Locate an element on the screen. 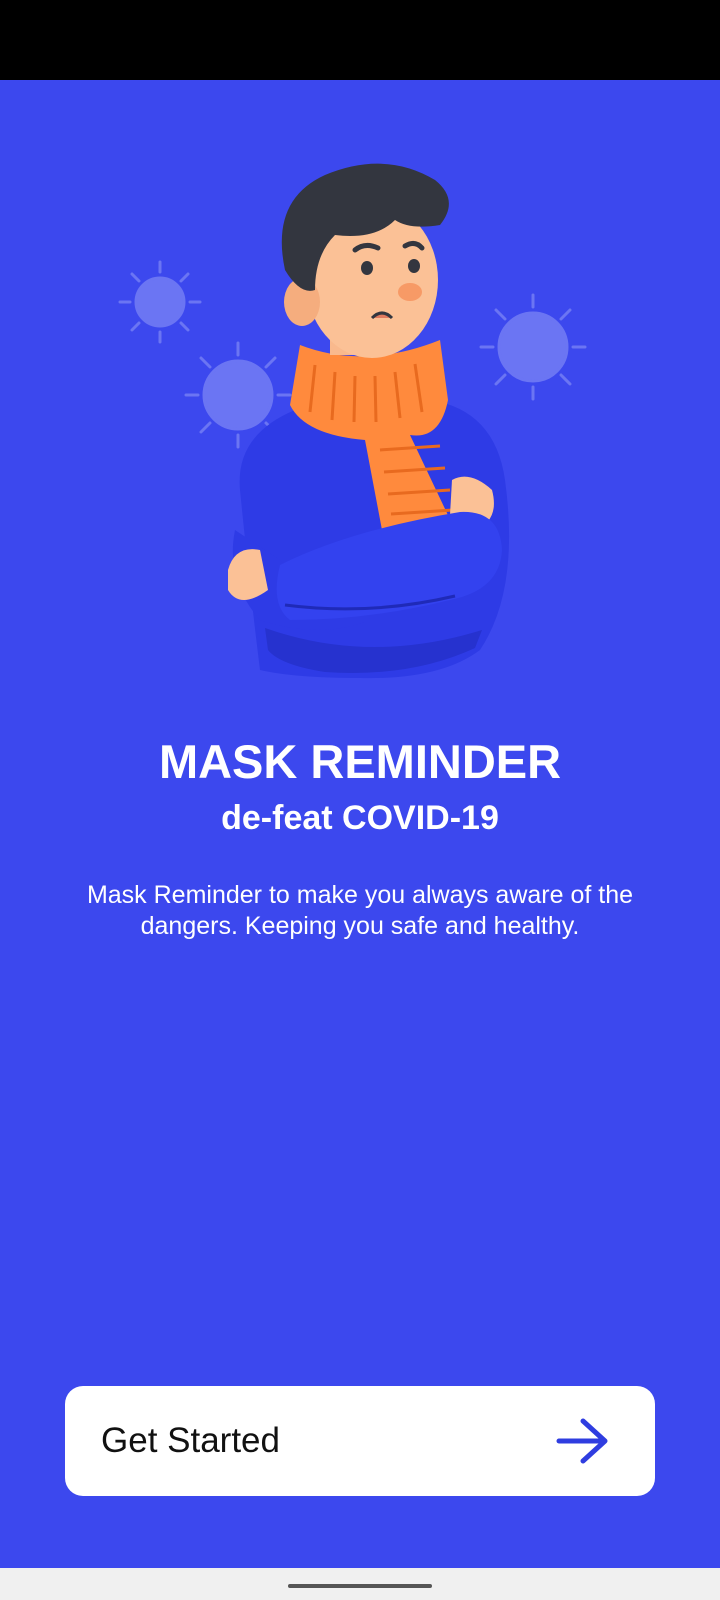  get-started-button: Get Started is located at coordinates (360, 1441).